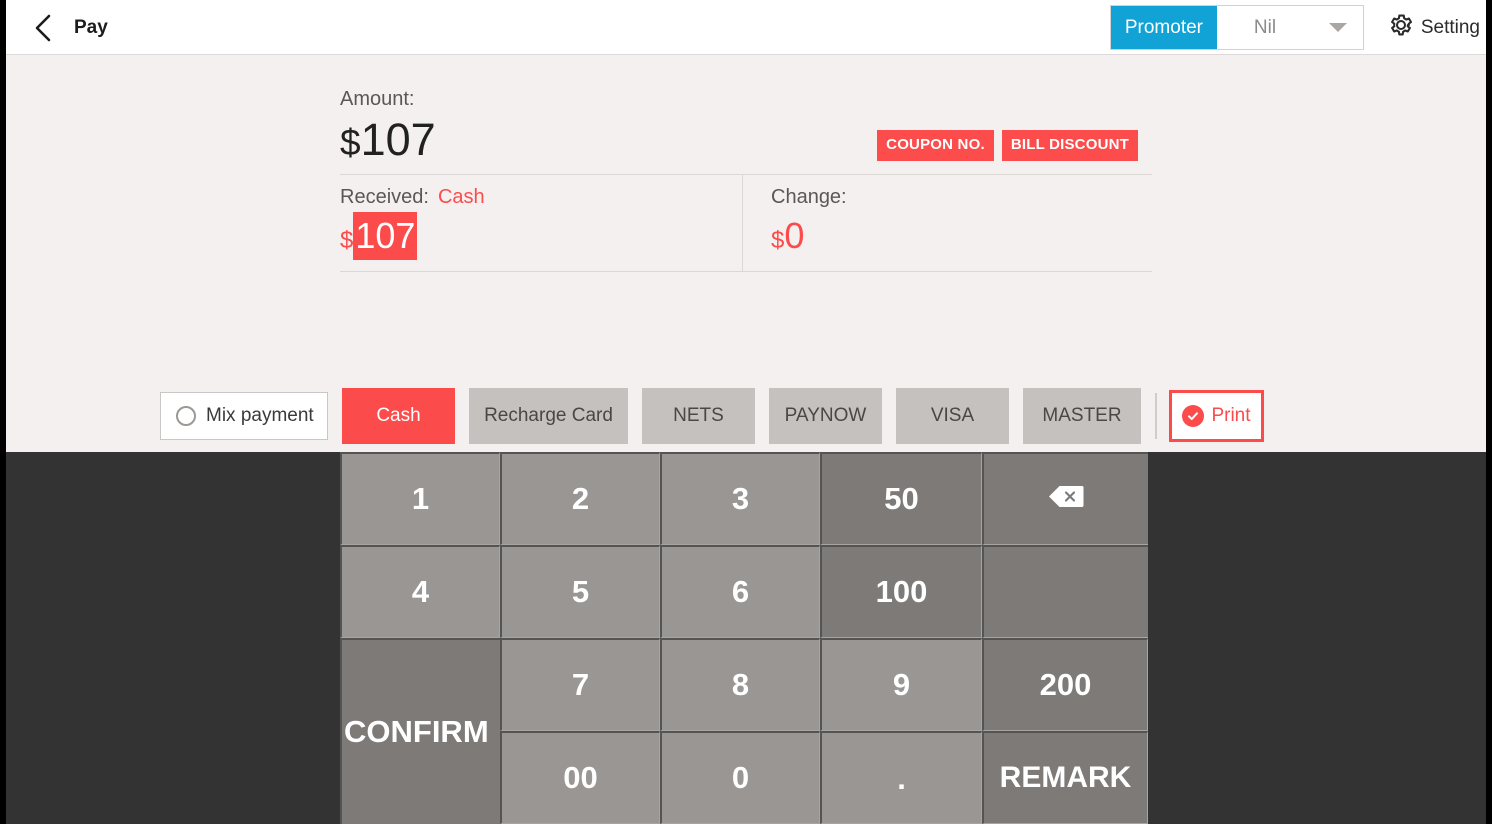  Describe the element at coordinates (420, 498) in the screenshot. I see `key-1: 1` at that location.